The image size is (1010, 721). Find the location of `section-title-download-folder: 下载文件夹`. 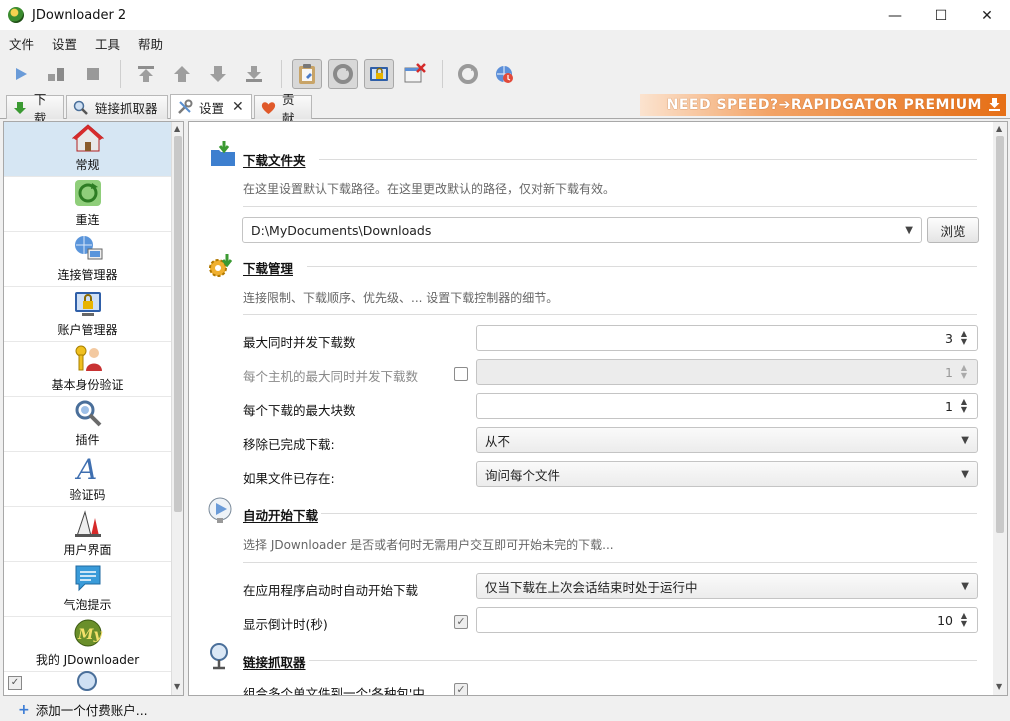

section-title-download-folder: 下载文件夹 is located at coordinates (274, 160).